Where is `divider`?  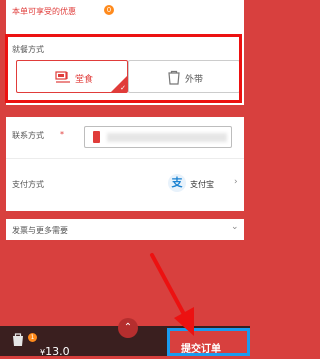 divider is located at coordinates (125, 158).